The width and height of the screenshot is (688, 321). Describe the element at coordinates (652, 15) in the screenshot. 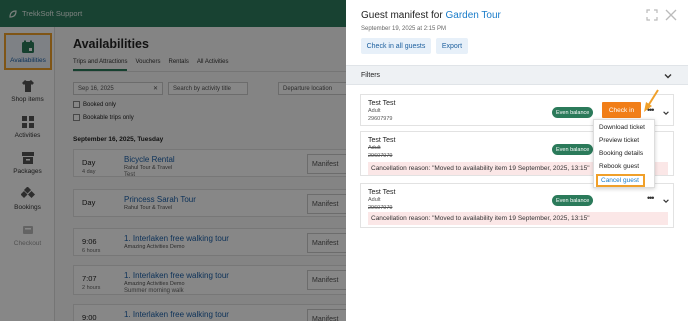

I see `expand-icon` at that location.